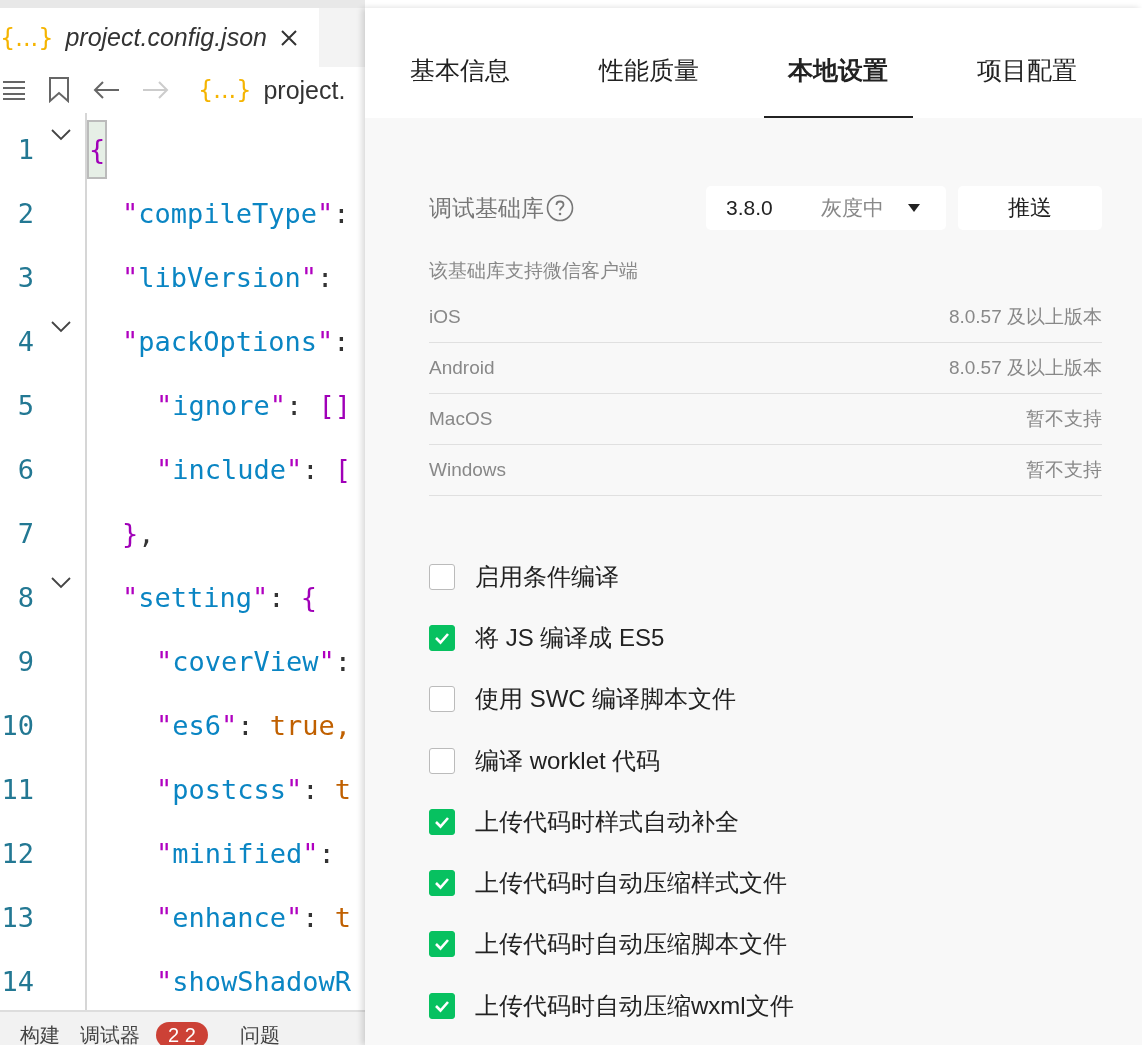  I want to click on line-number: 2, so click(25, 213).